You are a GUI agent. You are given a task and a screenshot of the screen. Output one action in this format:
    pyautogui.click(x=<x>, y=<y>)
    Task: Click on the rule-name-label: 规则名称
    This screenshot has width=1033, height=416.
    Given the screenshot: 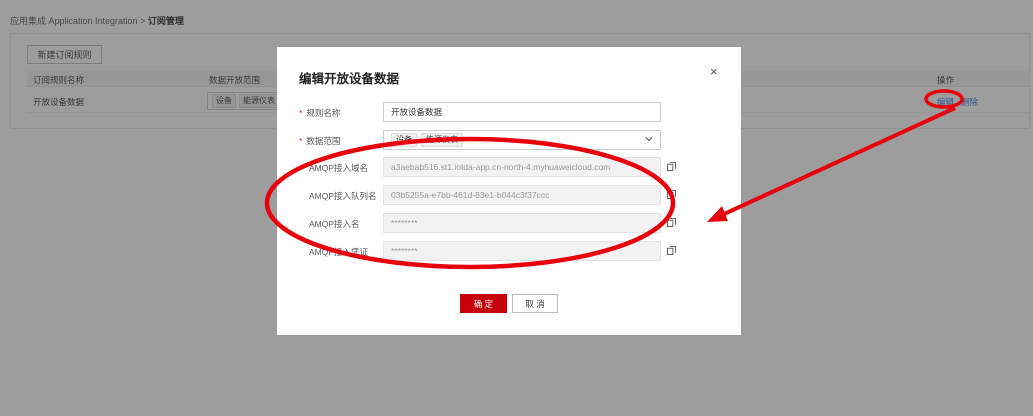 What is the action you would take?
    pyautogui.click(x=323, y=113)
    